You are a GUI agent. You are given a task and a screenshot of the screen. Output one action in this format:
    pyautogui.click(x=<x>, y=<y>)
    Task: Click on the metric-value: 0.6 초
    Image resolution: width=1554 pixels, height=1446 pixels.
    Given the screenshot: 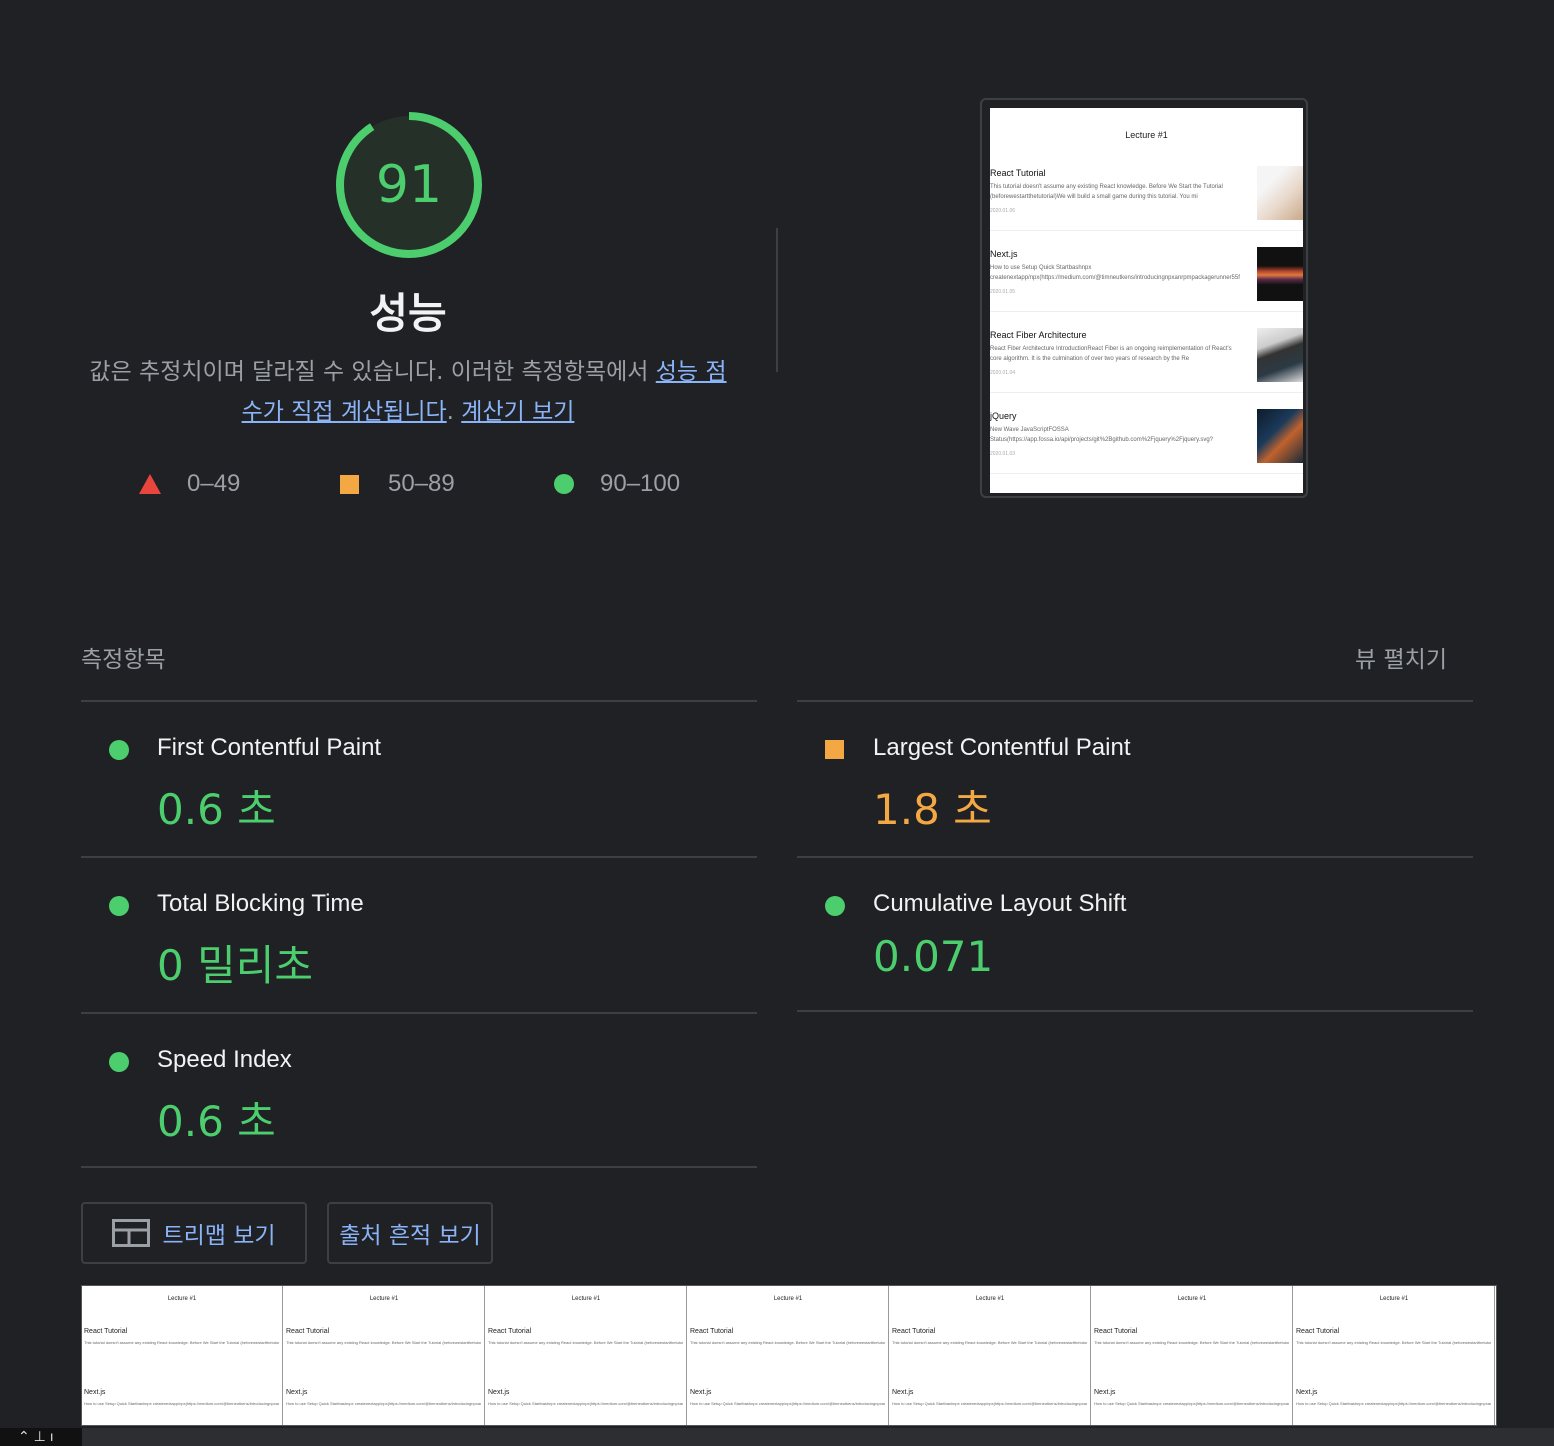 What is the action you would take?
    pyautogui.click(x=216, y=809)
    